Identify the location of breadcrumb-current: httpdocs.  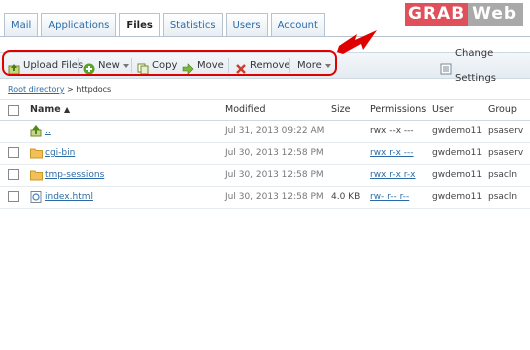
(94, 89).